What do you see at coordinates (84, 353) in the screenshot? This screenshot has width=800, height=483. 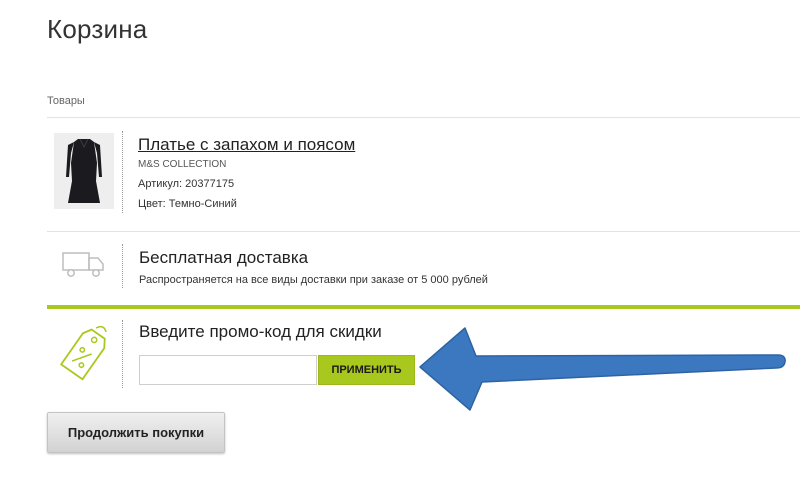 I see `discount-tag-icon` at bounding box center [84, 353].